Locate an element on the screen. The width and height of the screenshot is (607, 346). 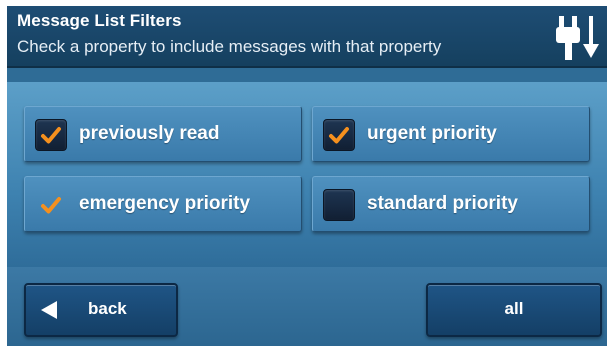
filter-previously-read: previously read is located at coordinates (163, 134).